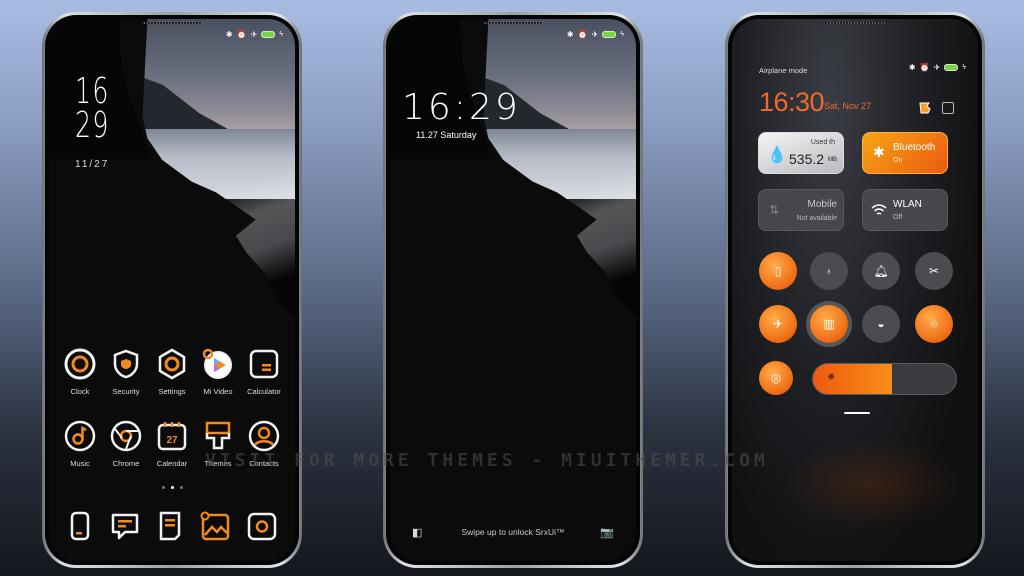 The width and height of the screenshot is (1024, 576). What do you see at coordinates (126, 364) in the screenshot?
I see `shield-icon` at bounding box center [126, 364].